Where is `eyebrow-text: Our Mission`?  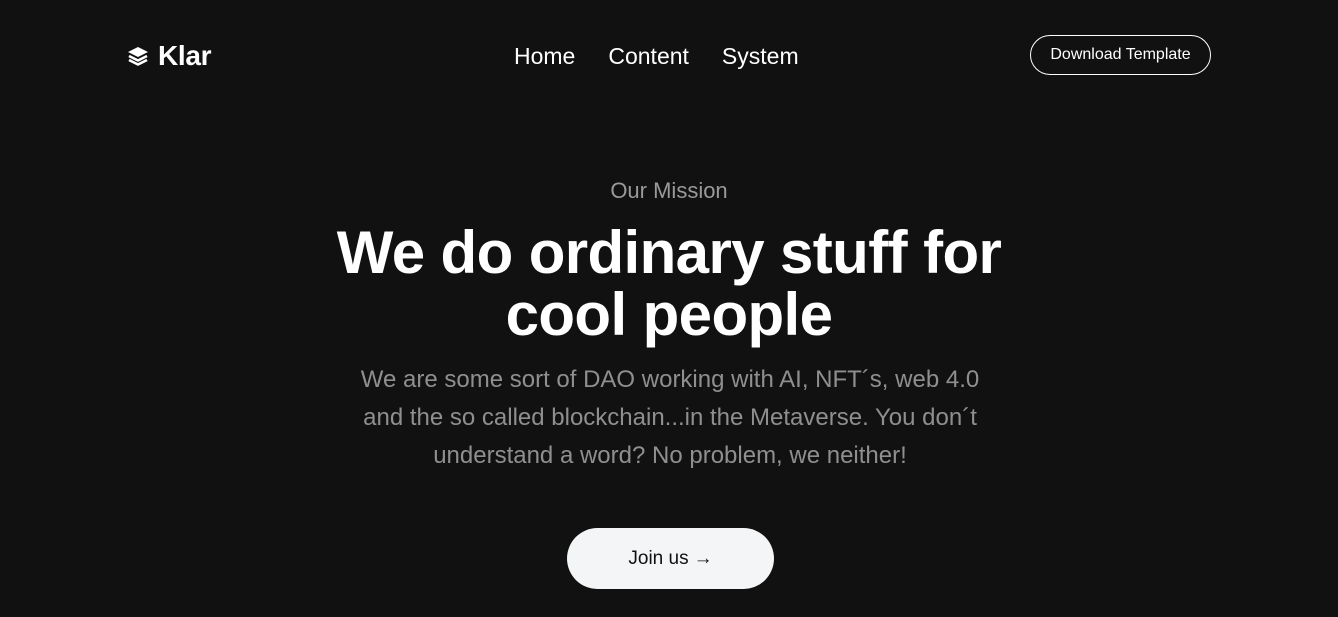 eyebrow-text: Our Mission is located at coordinates (669, 190).